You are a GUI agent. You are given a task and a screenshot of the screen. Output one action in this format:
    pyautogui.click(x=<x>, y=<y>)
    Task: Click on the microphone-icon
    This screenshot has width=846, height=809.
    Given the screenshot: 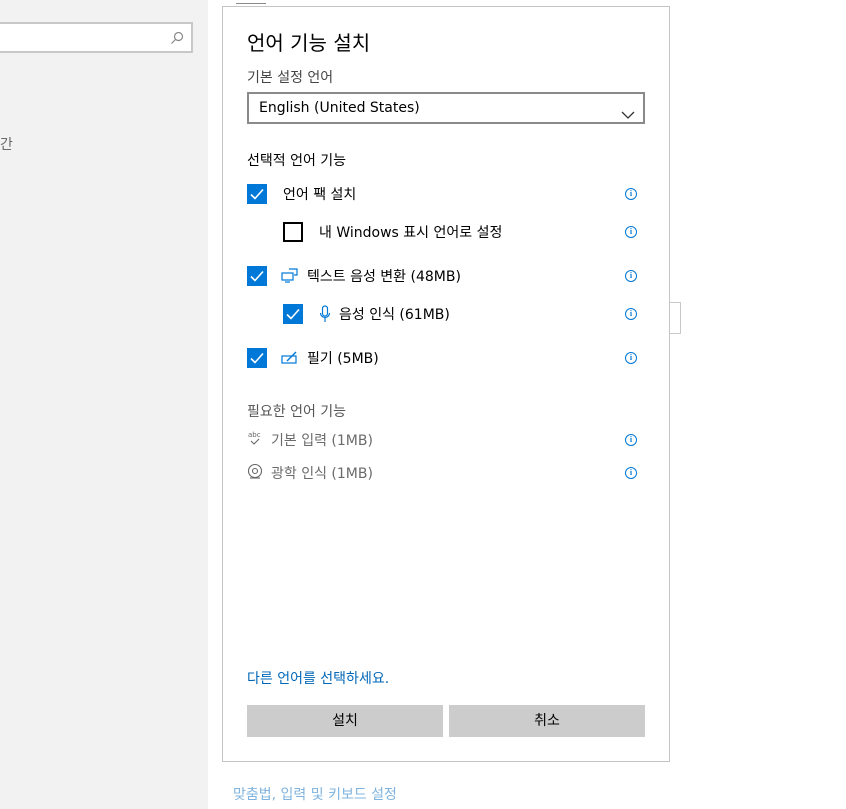 What is the action you would take?
    pyautogui.click(x=325, y=314)
    